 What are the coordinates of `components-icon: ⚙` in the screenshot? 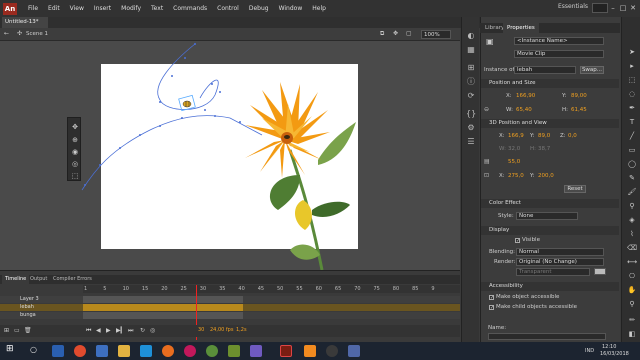 It's located at (471, 128).